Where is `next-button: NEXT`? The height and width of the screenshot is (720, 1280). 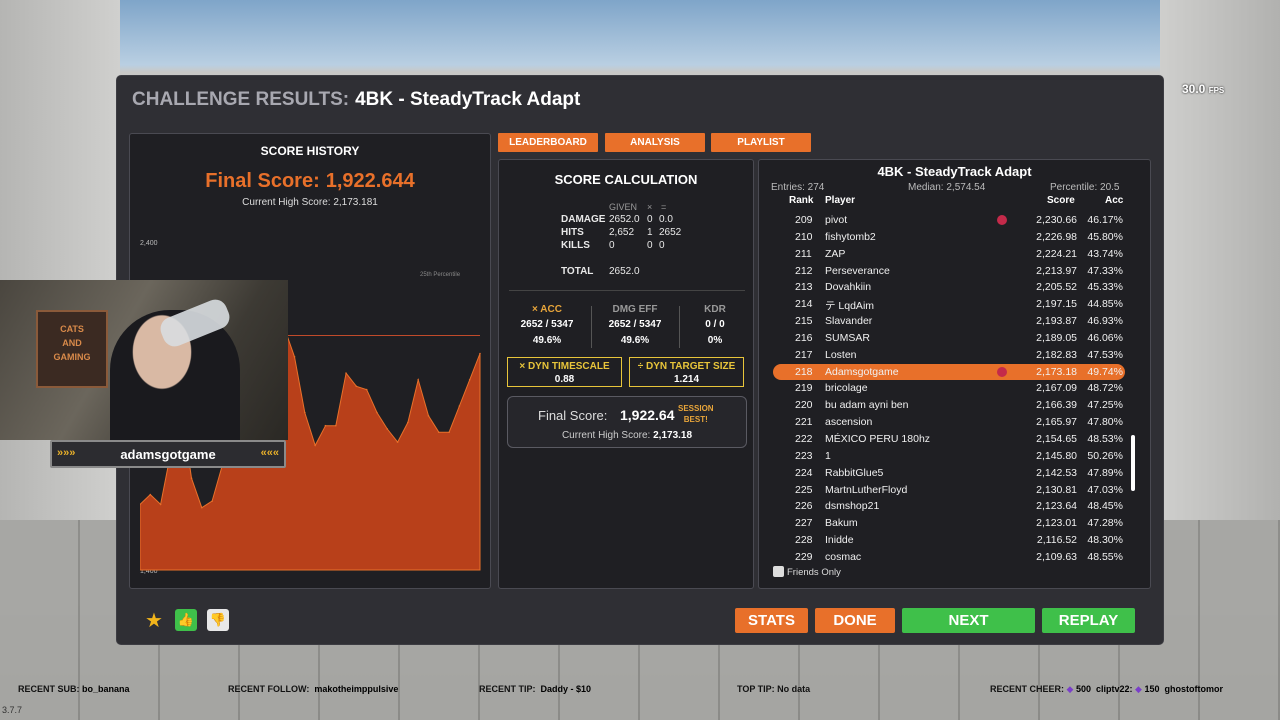 next-button: NEXT is located at coordinates (968, 620).